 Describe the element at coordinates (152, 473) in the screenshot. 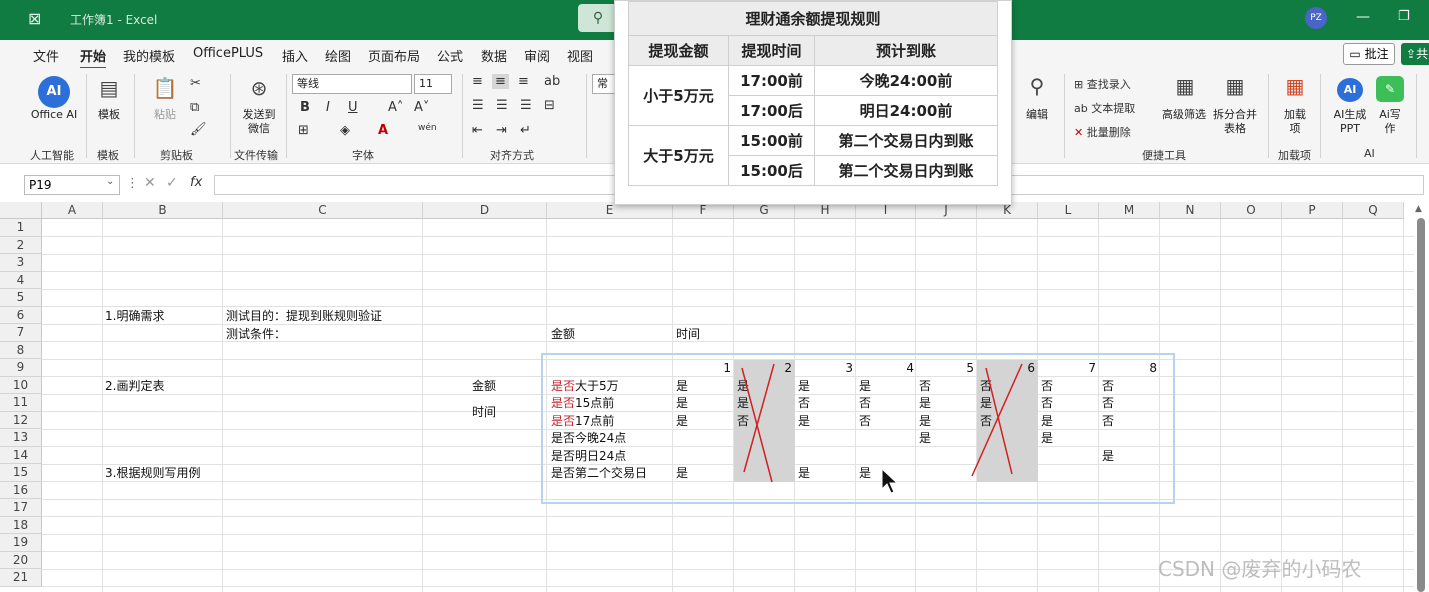

I see `cell-b15: 3.根据规则写用例` at that location.